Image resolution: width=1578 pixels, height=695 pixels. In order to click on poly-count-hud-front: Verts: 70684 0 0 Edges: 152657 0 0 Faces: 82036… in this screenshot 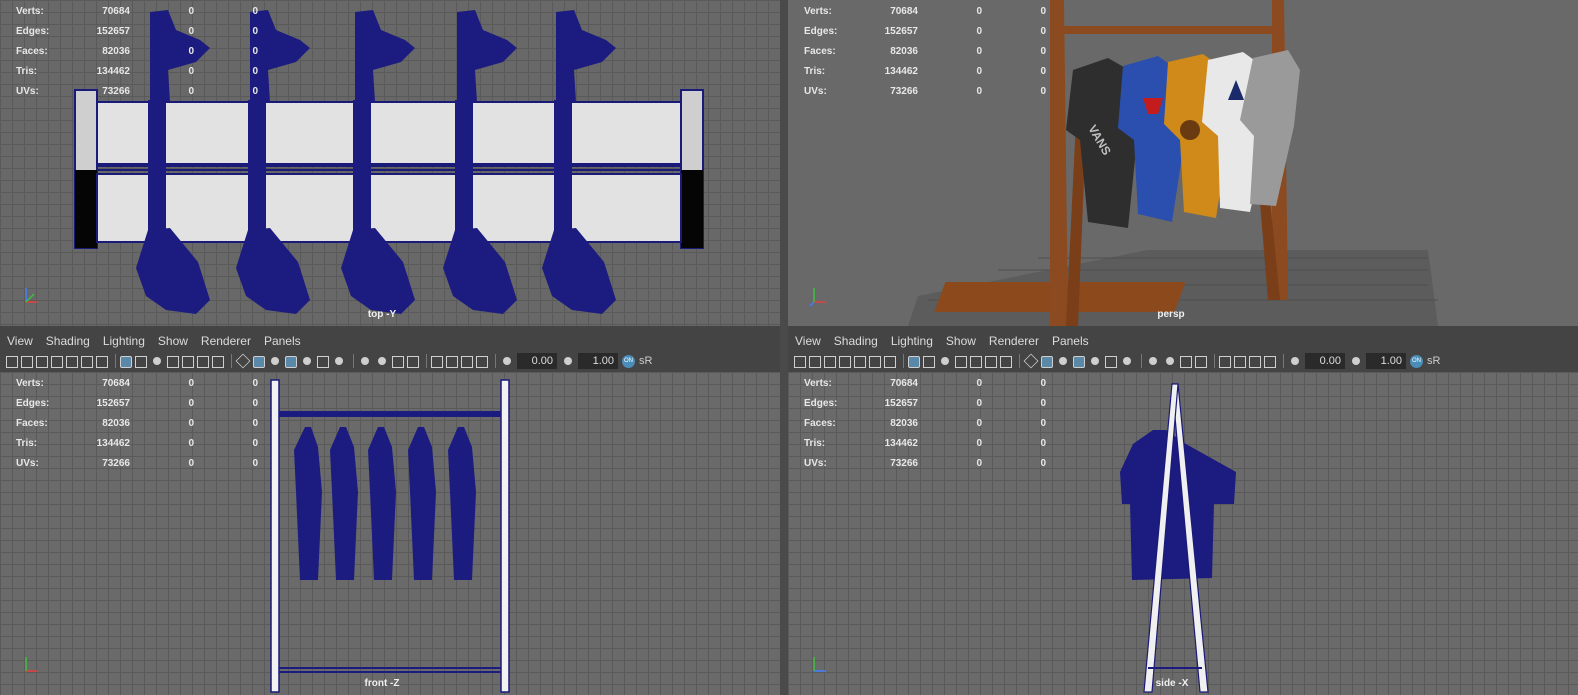, I will do `click(137, 423)`.